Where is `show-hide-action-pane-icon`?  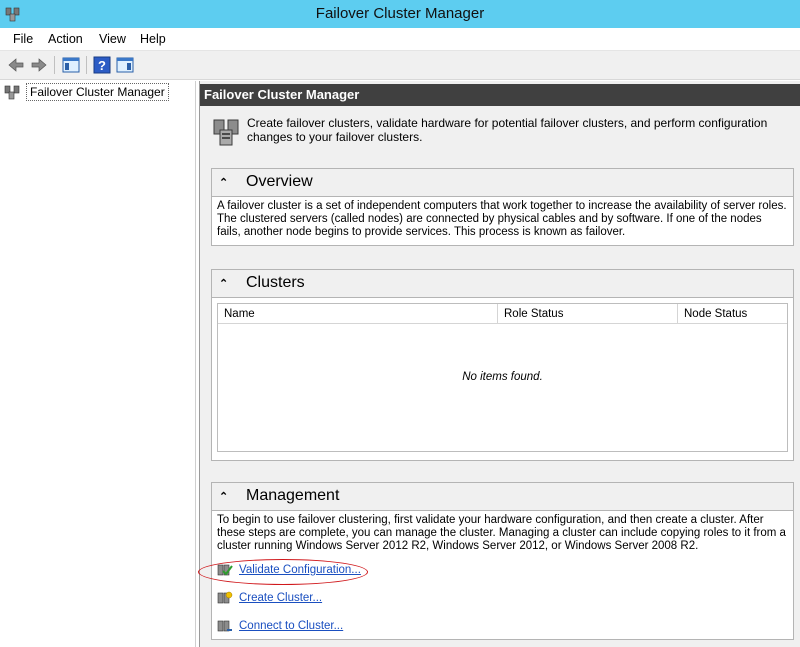 show-hide-action-pane-icon is located at coordinates (125, 65).